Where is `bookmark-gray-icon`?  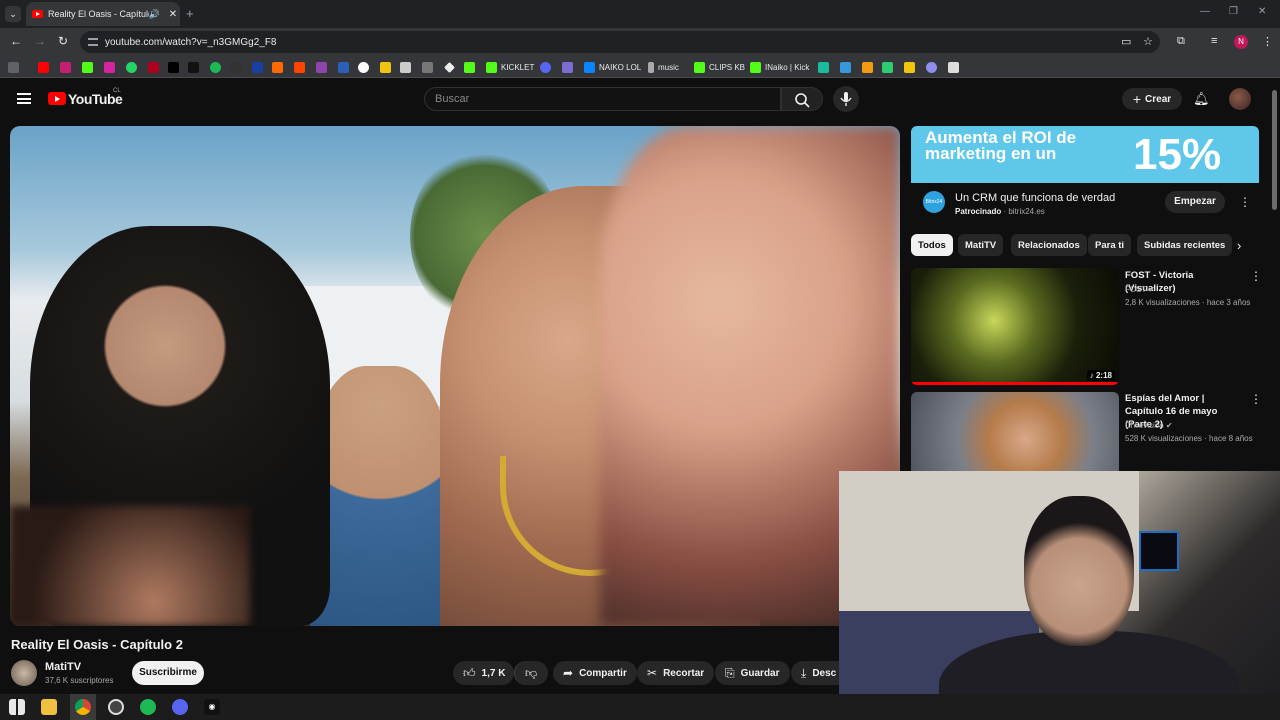
bookmark-gray-icon is located at coordinates (429, 67).